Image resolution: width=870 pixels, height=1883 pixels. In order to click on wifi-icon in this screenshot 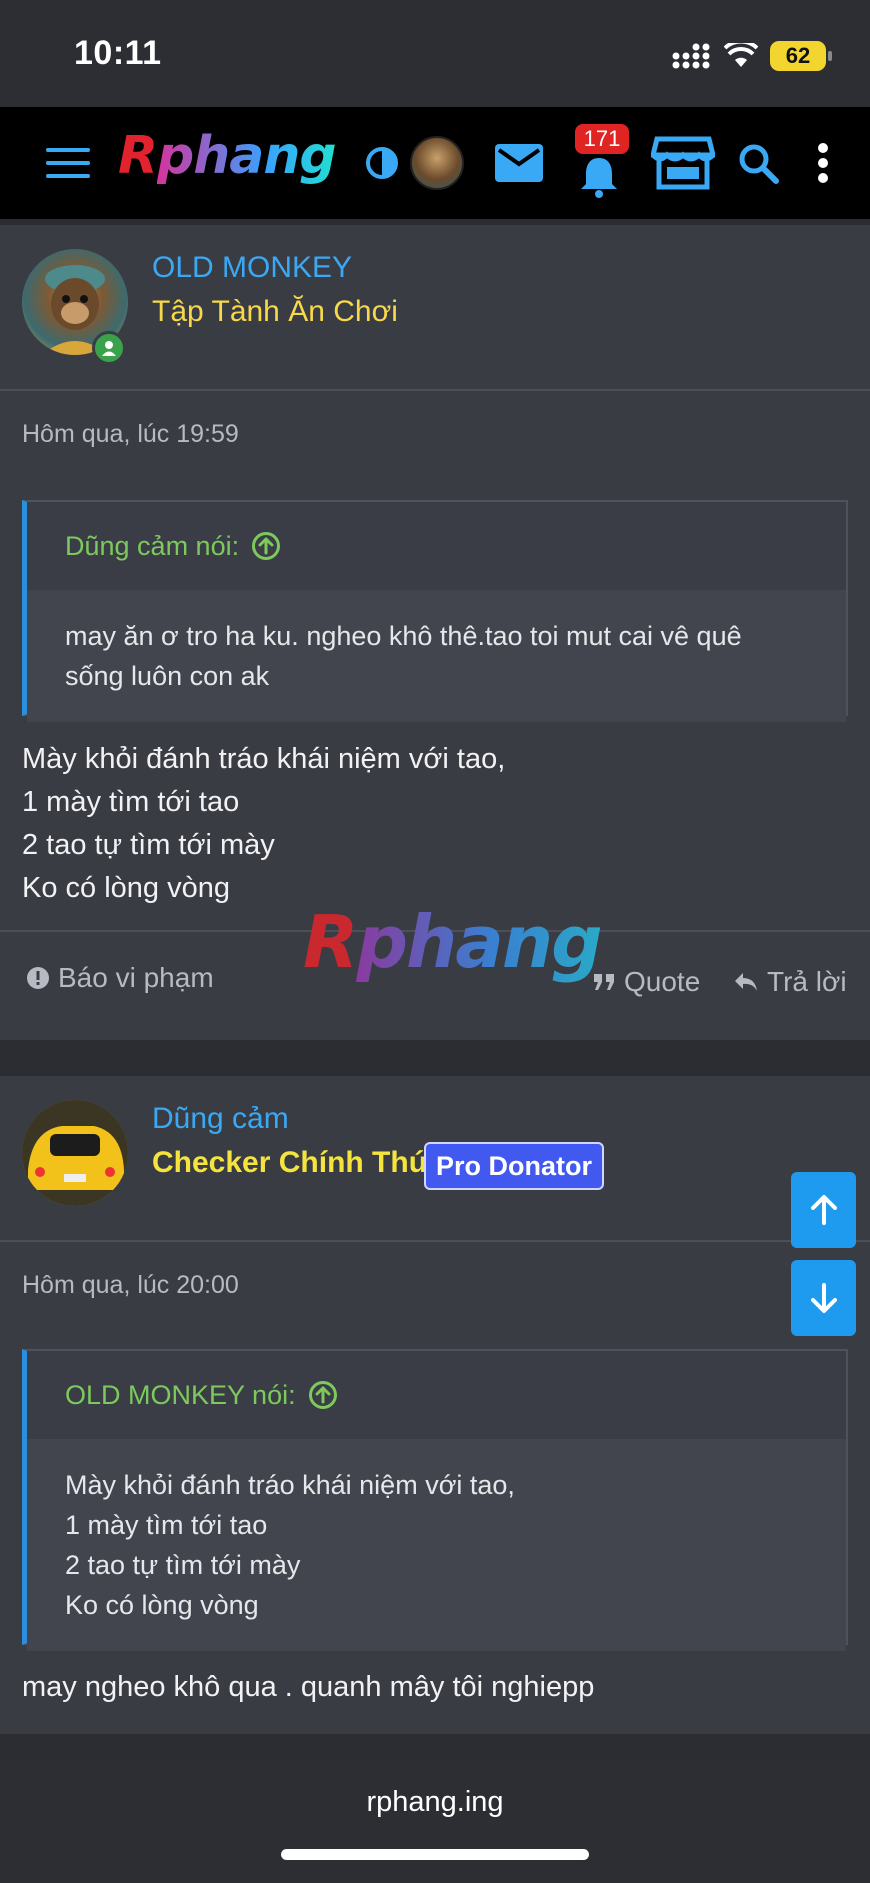, I will do `click(741, 55)`.